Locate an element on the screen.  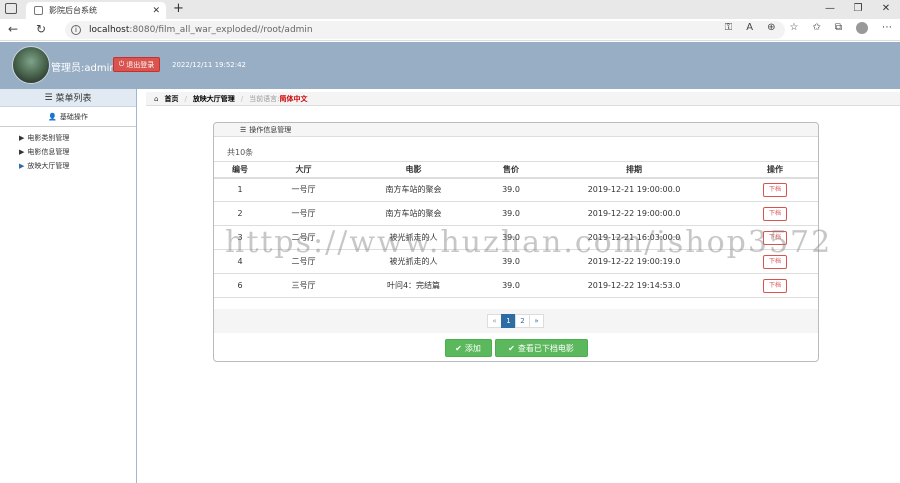
sidebar-item-label: 放映大厅管理 is located at coordinates (48, 166).